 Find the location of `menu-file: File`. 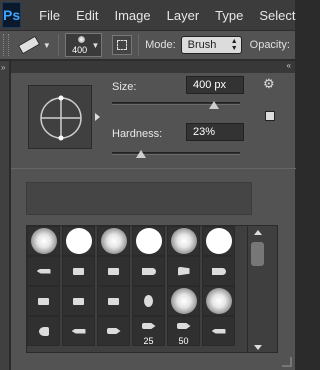

menu-file: File is located at coordinates (49, 15).